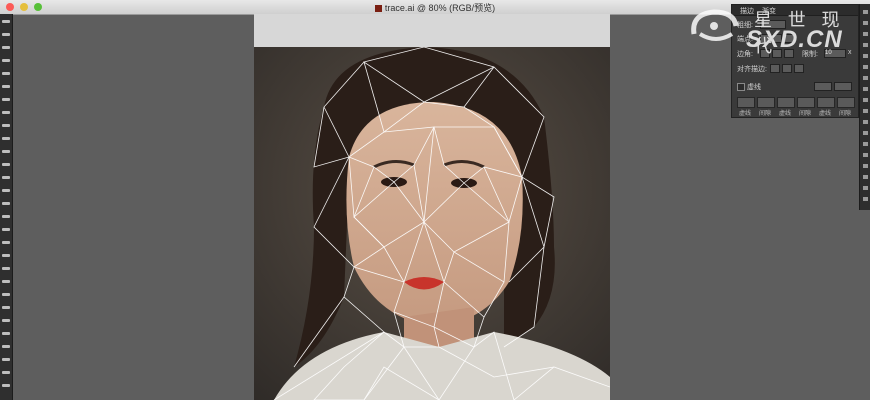  I want to click on artboard-tool-icon, so click(6, 346).